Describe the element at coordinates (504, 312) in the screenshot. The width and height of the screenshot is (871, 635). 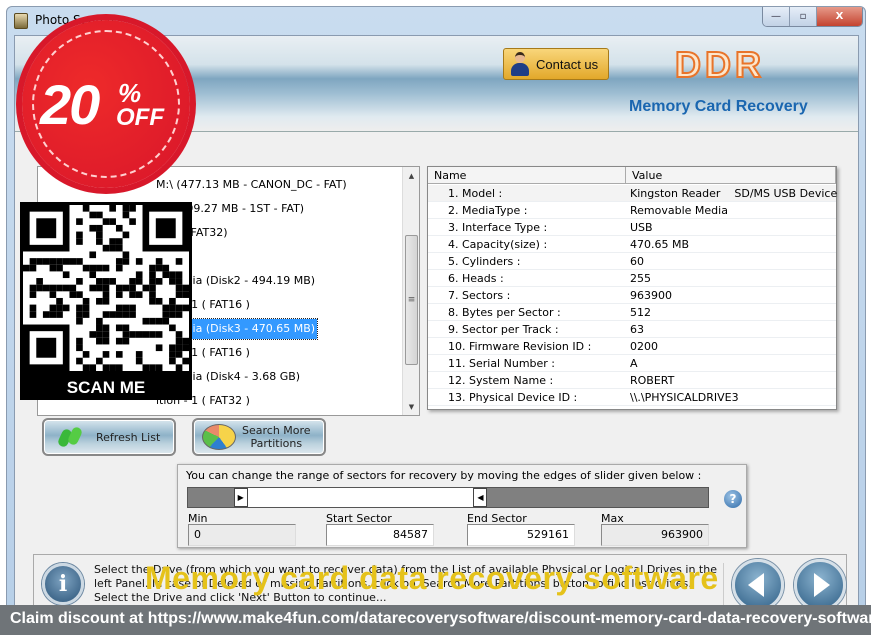
I see `property-name: 8. Bytes per Sector :` at that location.